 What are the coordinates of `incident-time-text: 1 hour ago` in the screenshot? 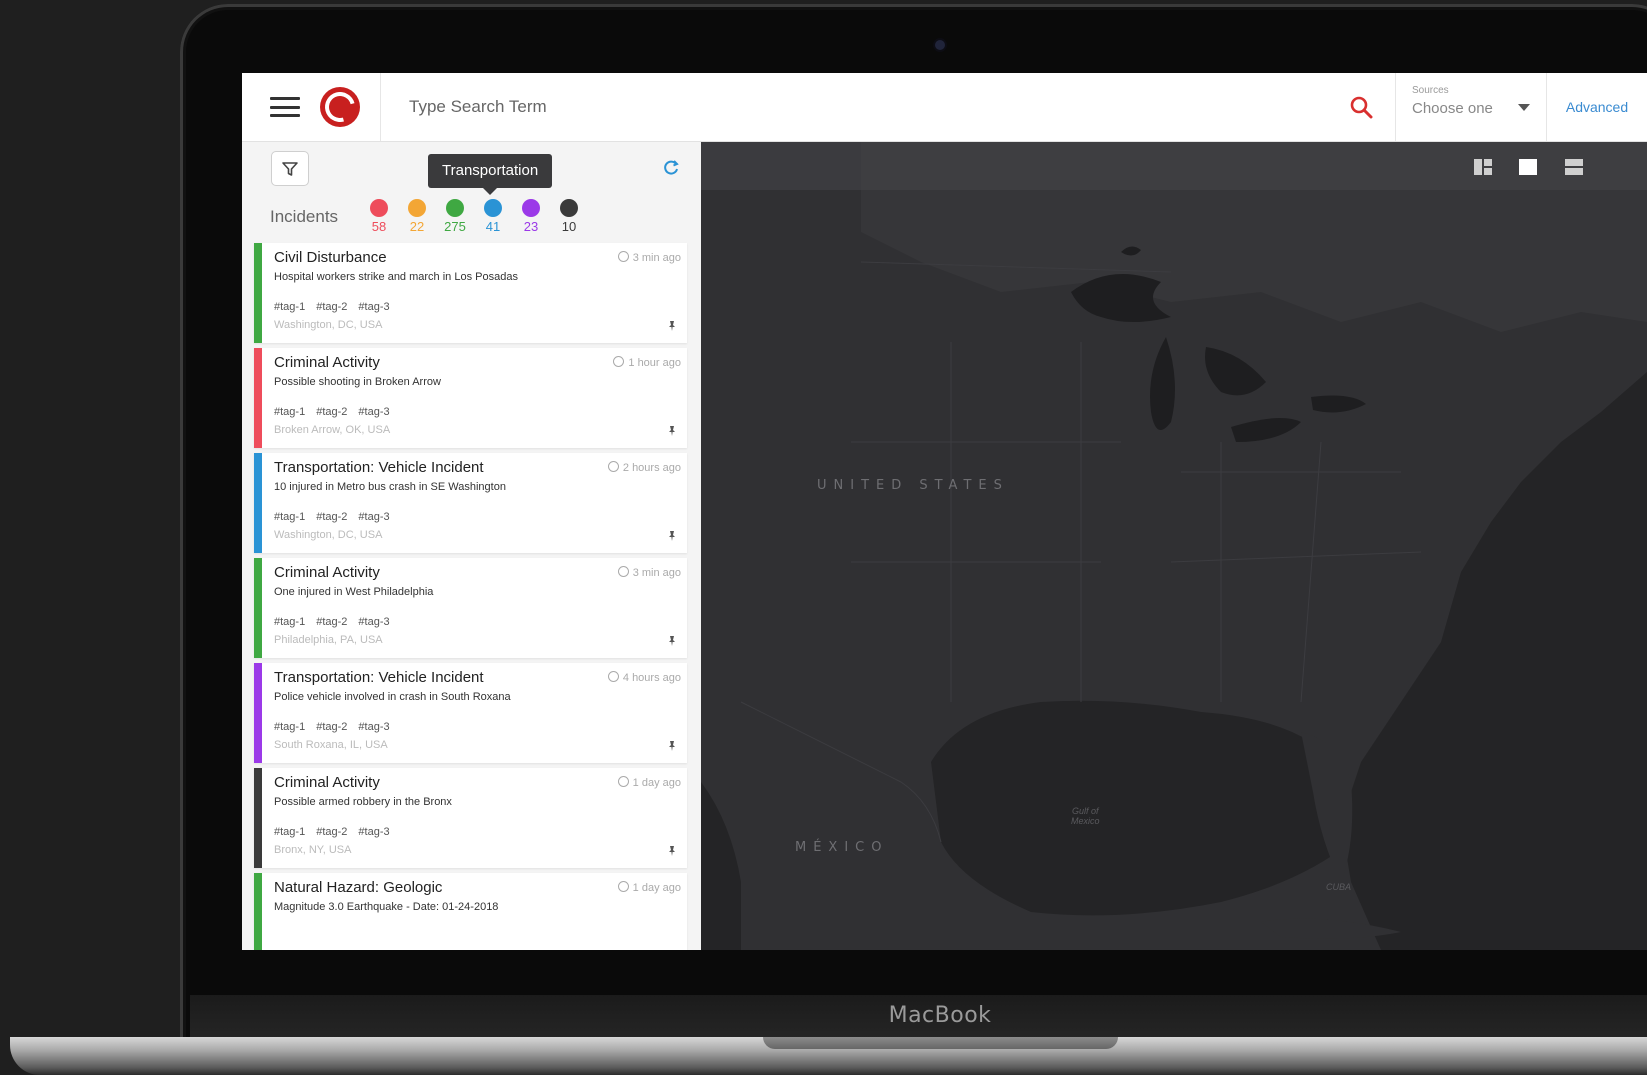 It's located at (654, 363).